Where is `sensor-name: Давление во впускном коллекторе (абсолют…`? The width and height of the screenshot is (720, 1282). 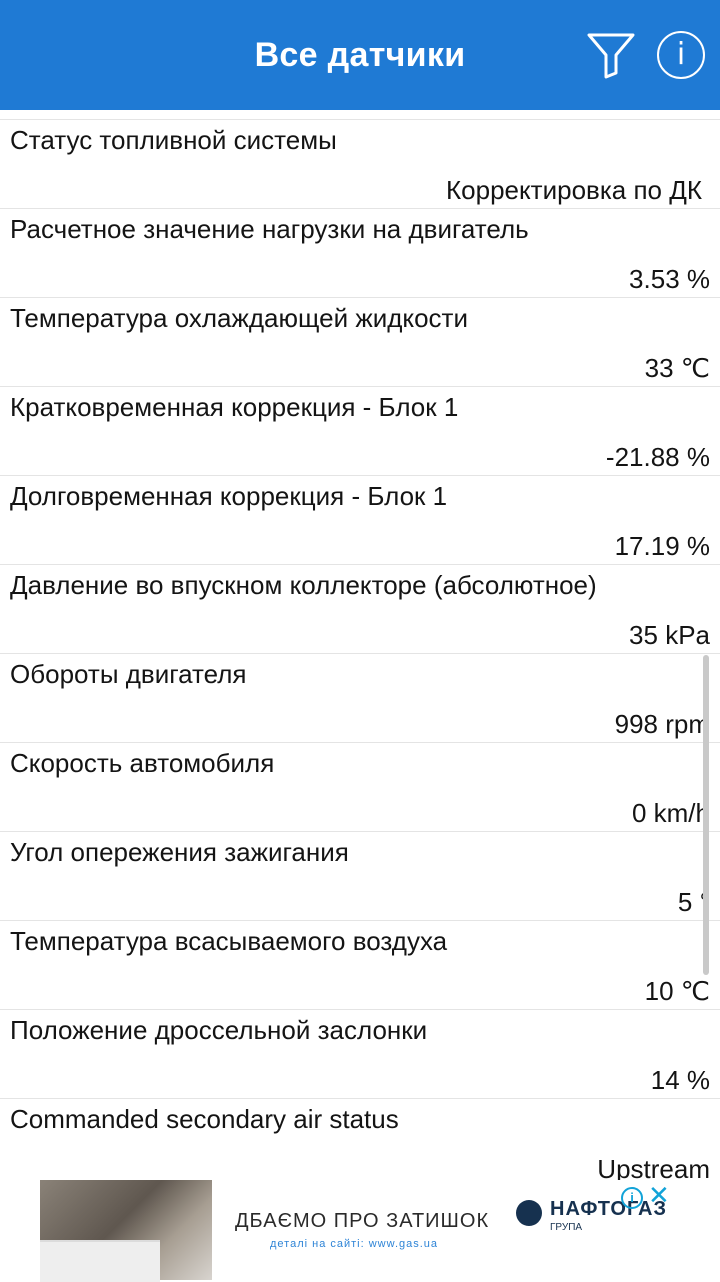 sensor-name: Давление во впускном коллекторе (абсолют… is located at coordinates (303, 585).